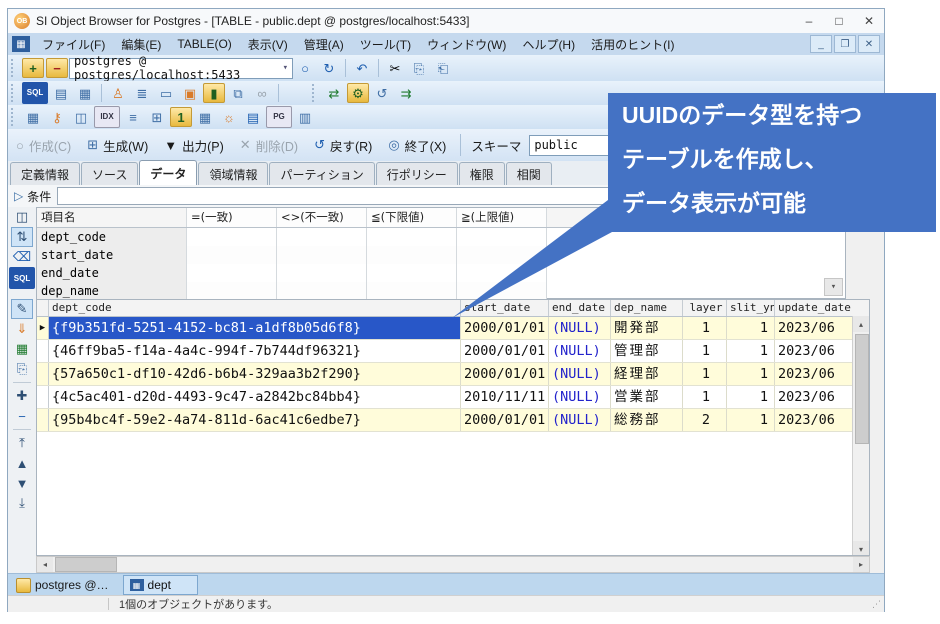 The width and height of the screenshot is (940, 624). I want to click on copy-rows-icon: ⎘, so click(22, 369).